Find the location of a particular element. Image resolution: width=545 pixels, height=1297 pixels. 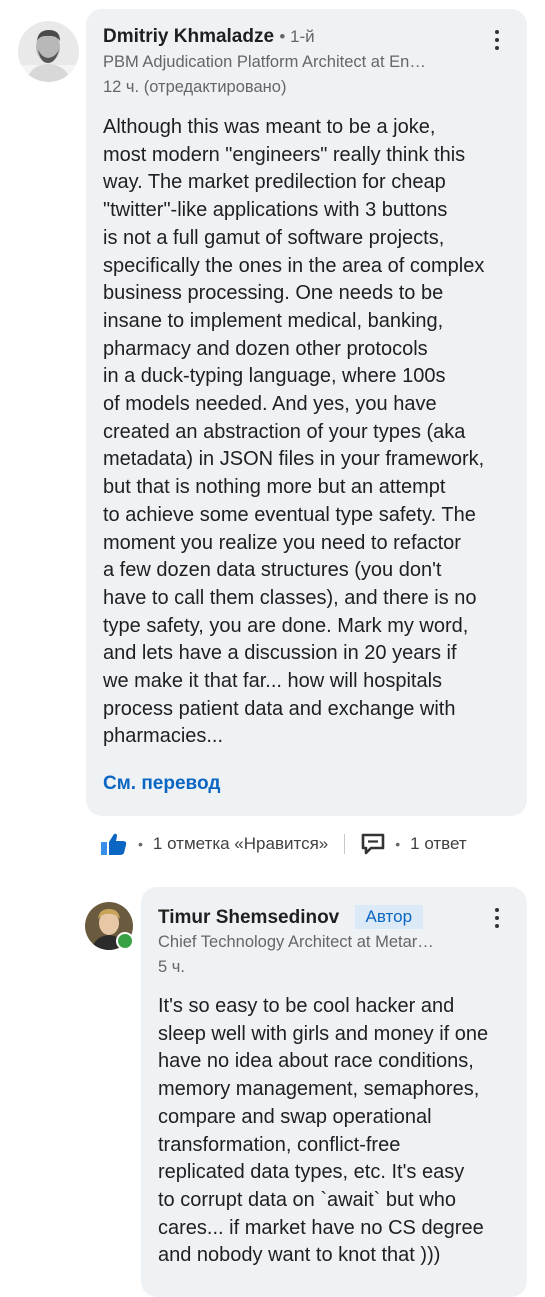

actions-divider is located at coordinates (345, 844).